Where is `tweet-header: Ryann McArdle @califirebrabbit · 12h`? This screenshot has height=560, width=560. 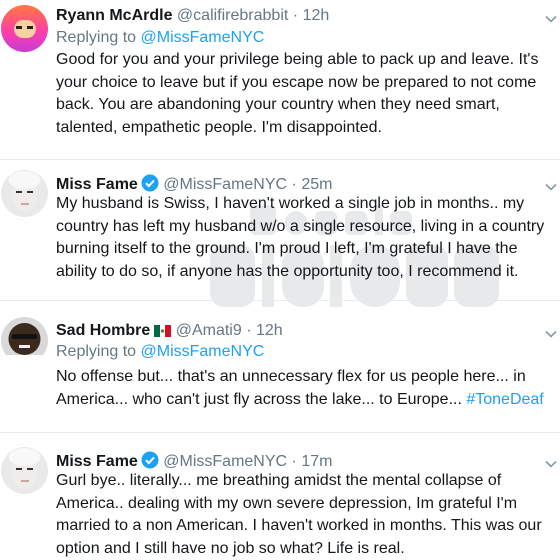
tweet-header: Ryann McArdle @califirebrabbit · 12h is located at coordinates (192, 16).